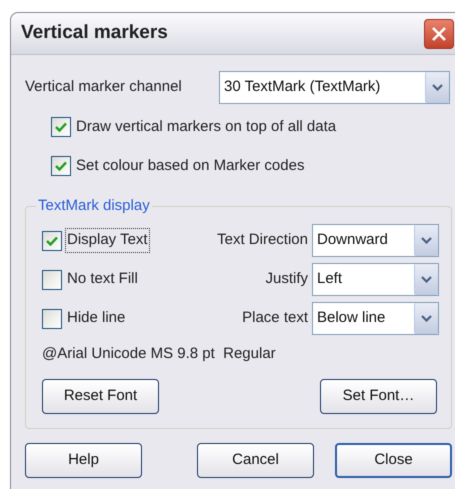 This screenshot has width=455, height=489. I want to click on dialog-button: Cancel, so click(255, 460).